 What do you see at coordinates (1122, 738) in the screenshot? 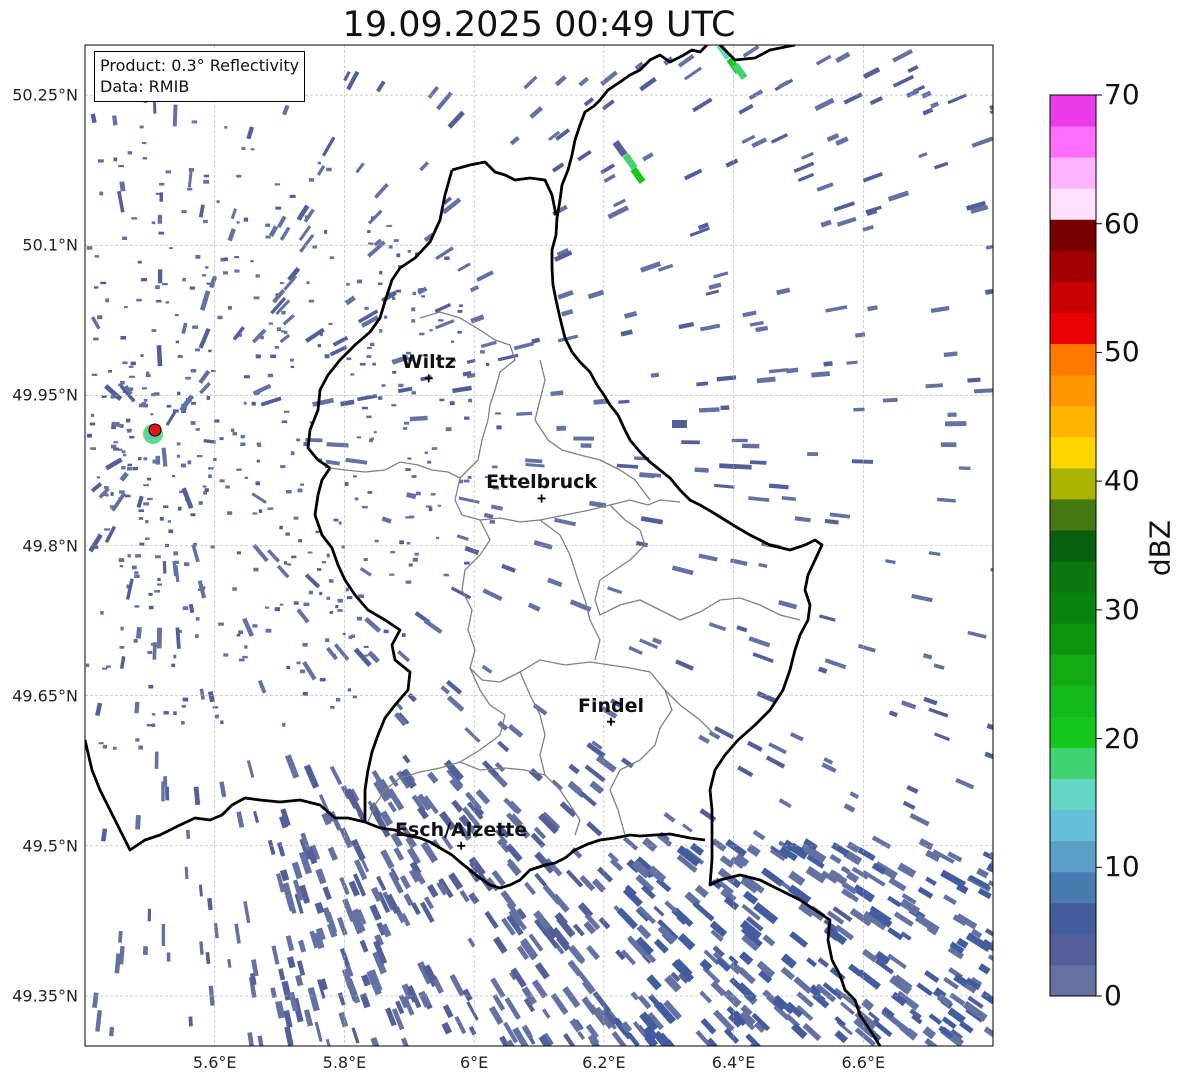
I see `colorbar-tick-label: 20` at bounding box center [1122, 738].